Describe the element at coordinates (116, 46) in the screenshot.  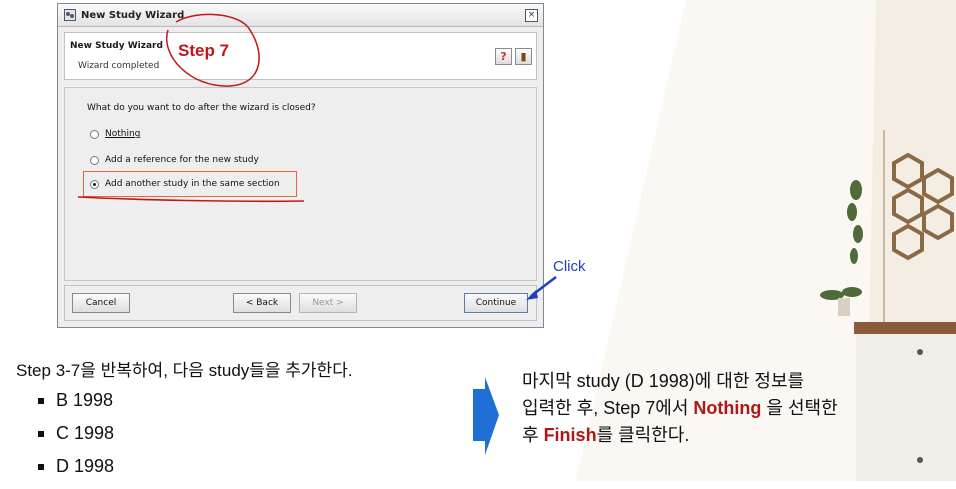
I see `header-title: New Study Wizard` at that location.